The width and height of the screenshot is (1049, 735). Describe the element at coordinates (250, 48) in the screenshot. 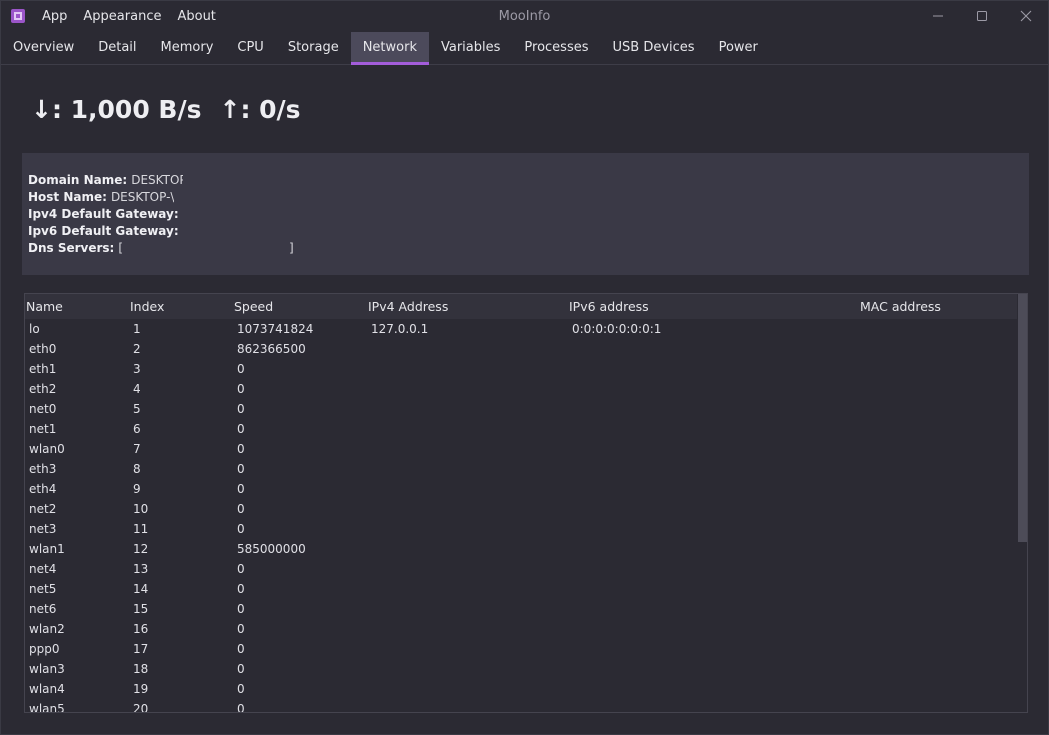

I see `tab-cpu: CPU` at that location.